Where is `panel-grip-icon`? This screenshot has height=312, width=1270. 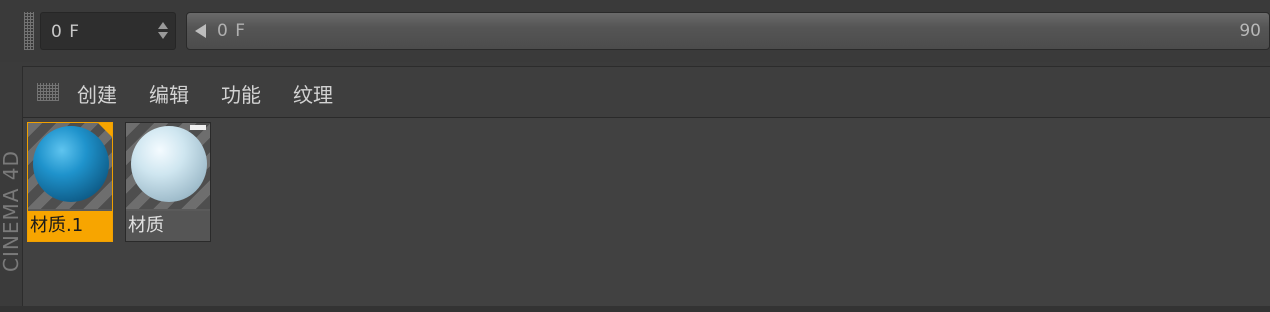 panel-grip-icon is located at coordinates (48, 92).